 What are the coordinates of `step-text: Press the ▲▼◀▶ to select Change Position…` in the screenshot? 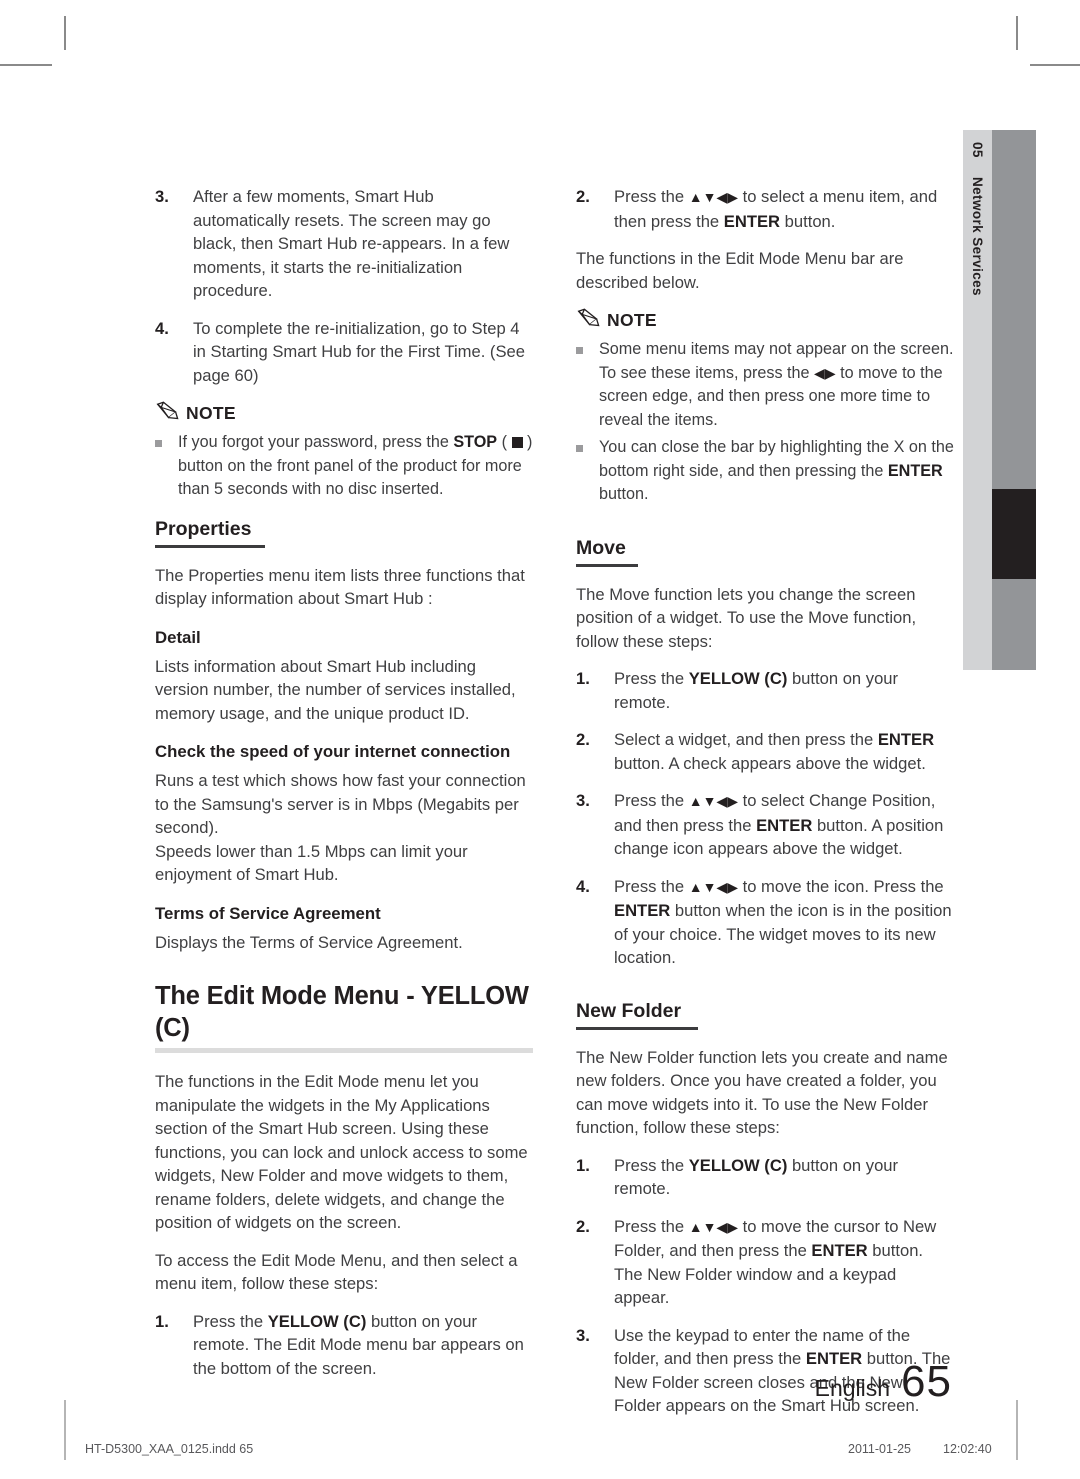 It's located at (784, 825).